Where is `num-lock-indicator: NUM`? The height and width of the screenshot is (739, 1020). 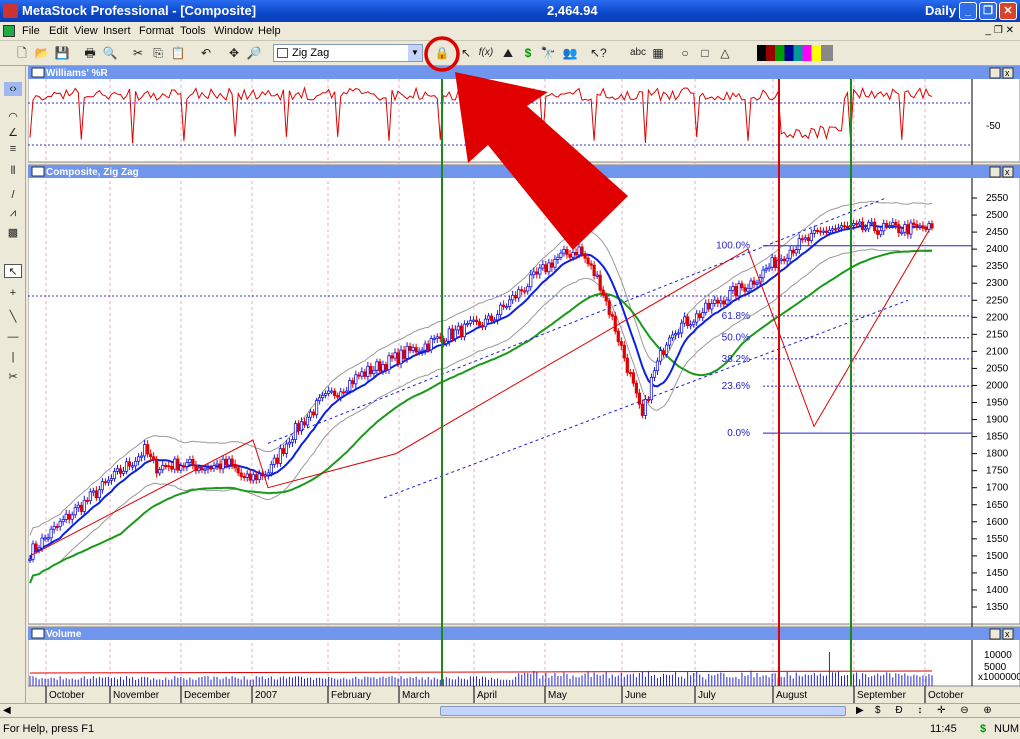 num-lock-indicator: NUM is located at coordinates (1007, 729).